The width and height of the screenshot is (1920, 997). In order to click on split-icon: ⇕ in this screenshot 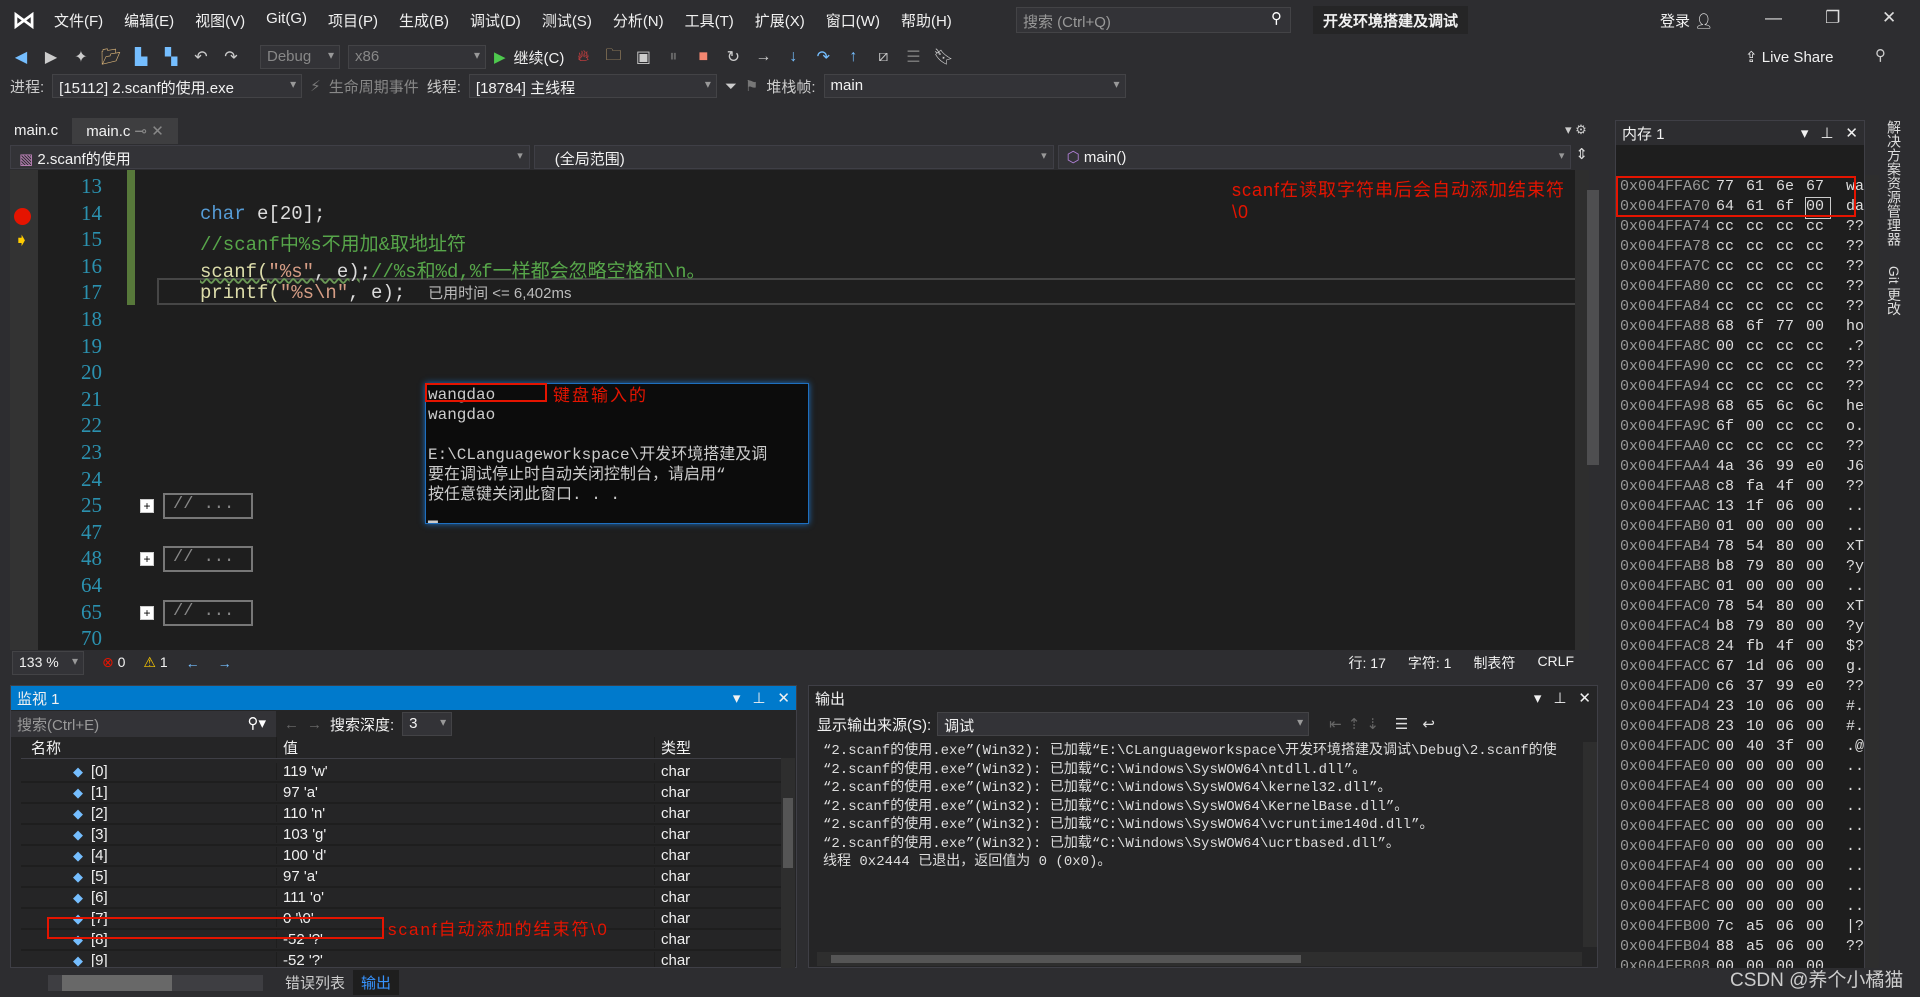, I will do `click(1581, 157)`.